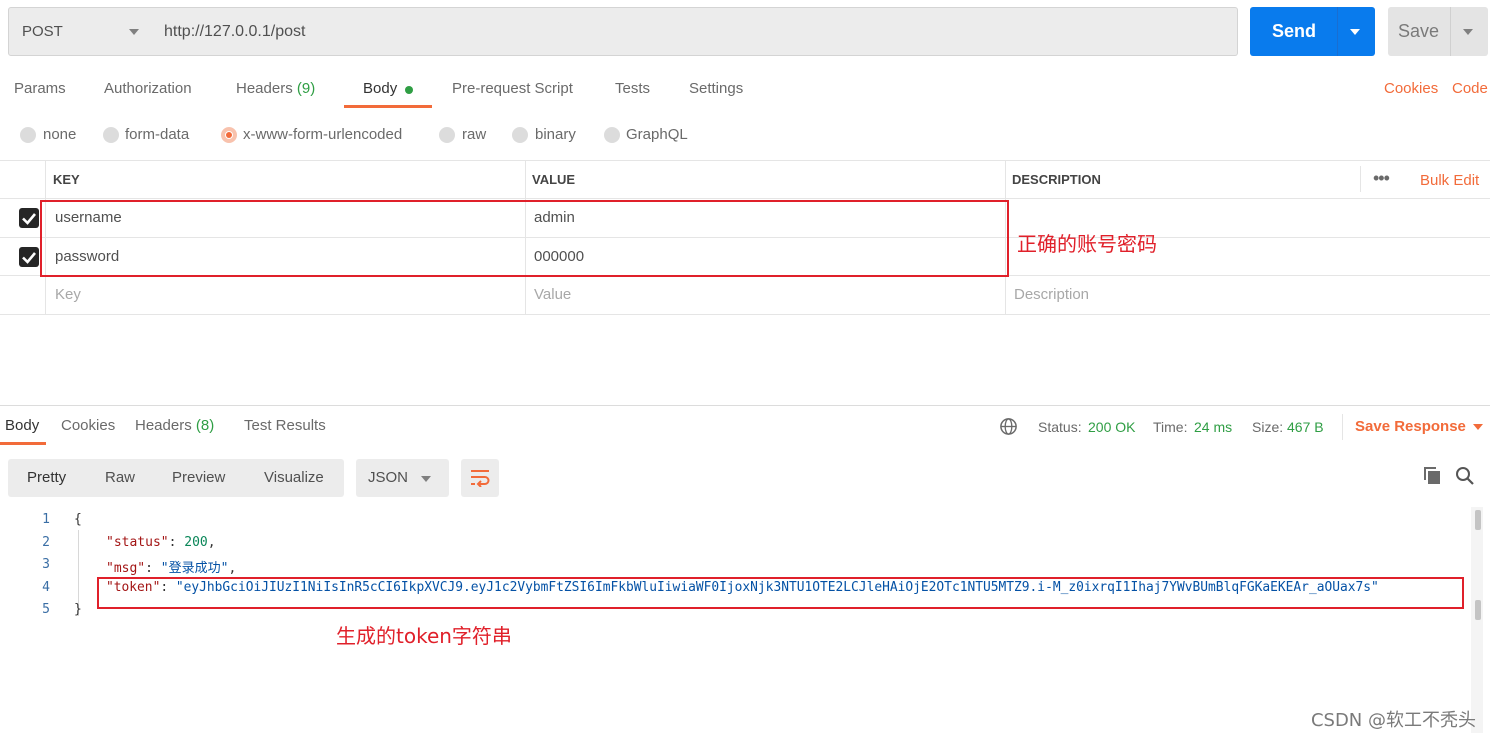  Describe the element at coordinates (1410, 426) in the screenshot. I see `save-response-button: Save Response` at that location.